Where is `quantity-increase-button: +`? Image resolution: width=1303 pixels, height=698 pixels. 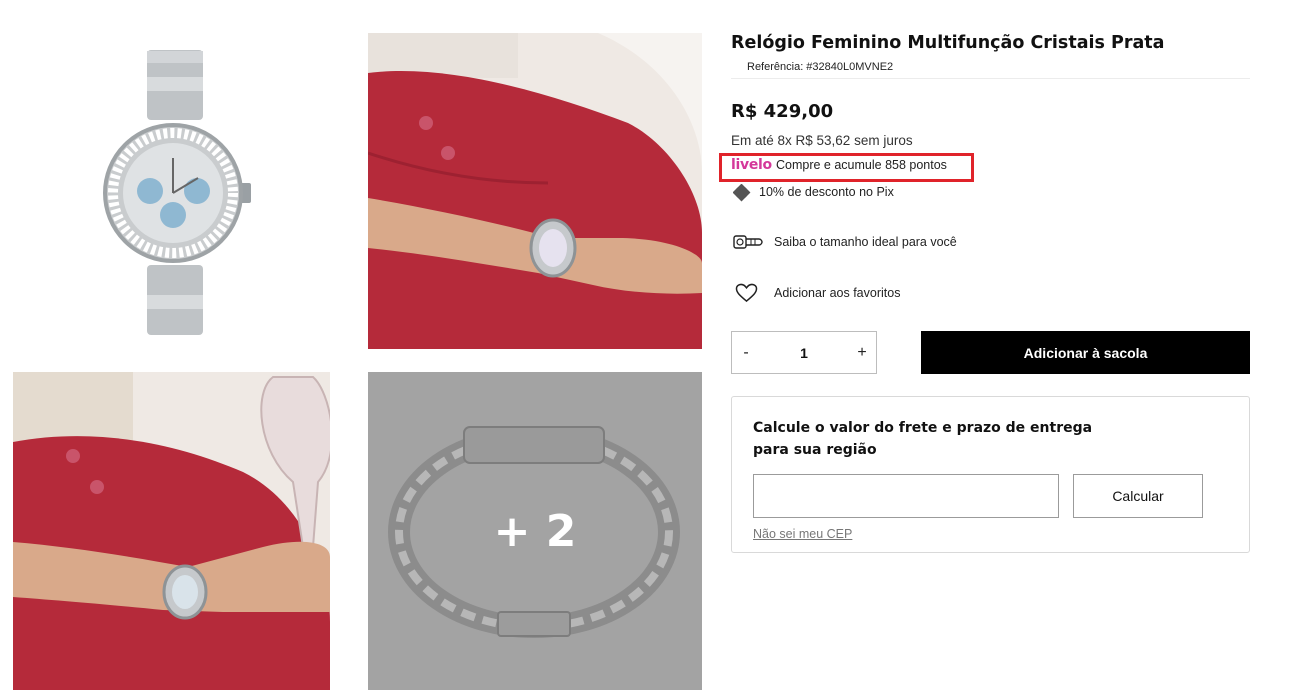
quantity-increase-button: + is located at coordinates (862, 353).